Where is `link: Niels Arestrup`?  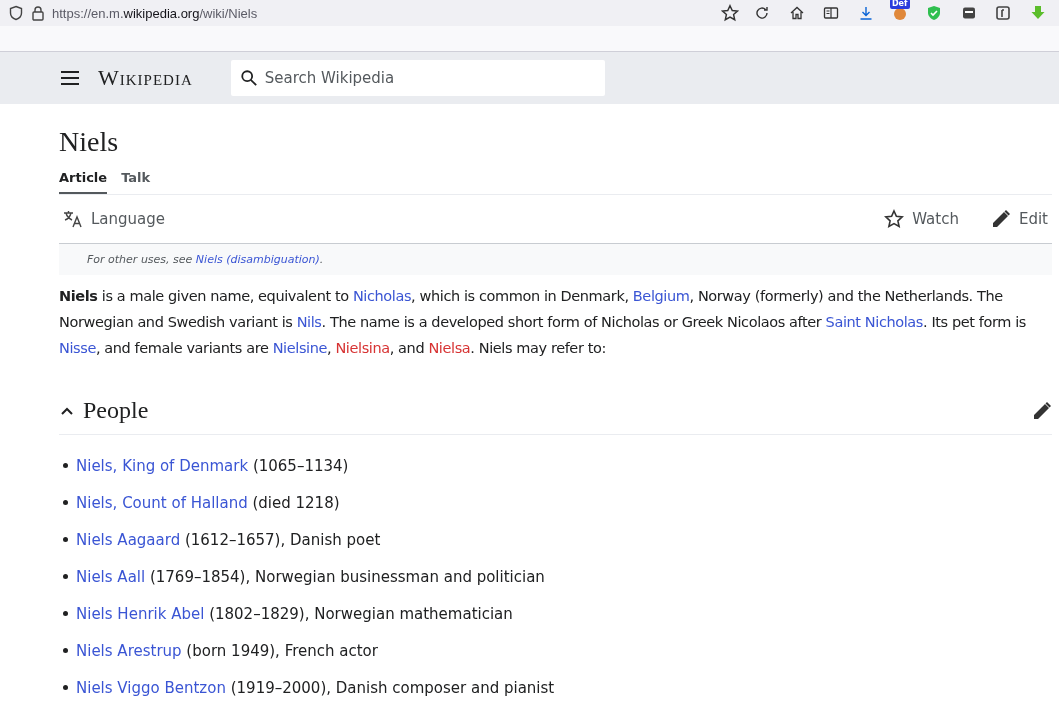 link: Niels Arestrup is located at coordinates (129, 650).